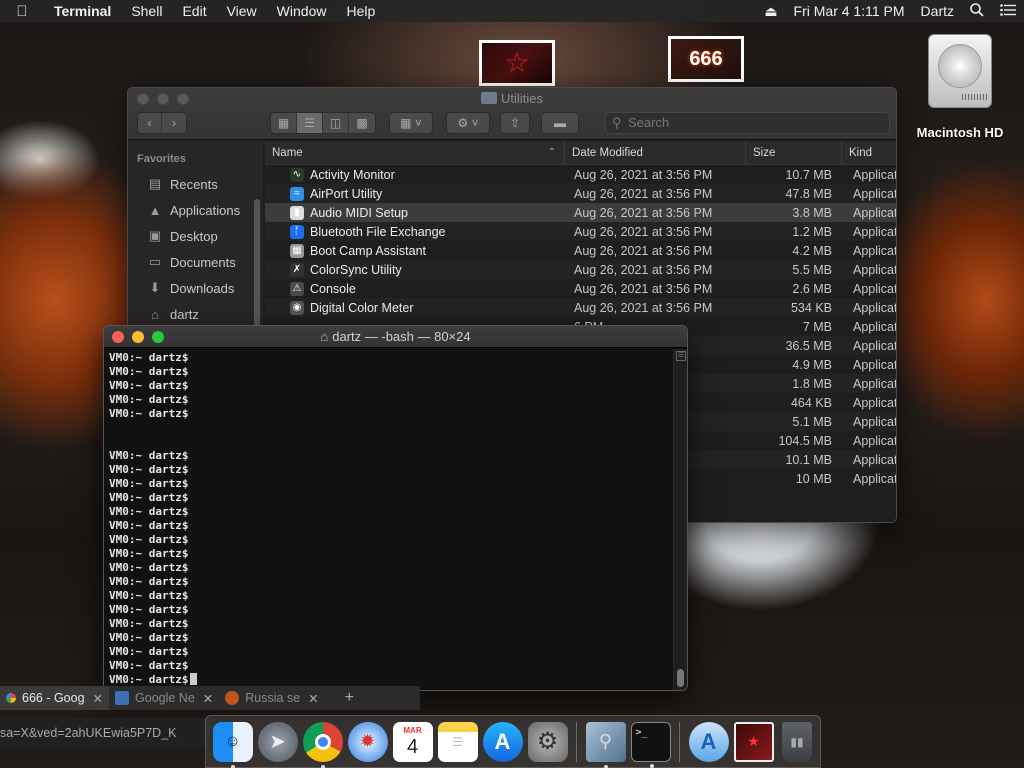  What do you see at coordinates (242, 11) in the screenshot?
I see `menu-view: View` at bounding box center [242, 11].